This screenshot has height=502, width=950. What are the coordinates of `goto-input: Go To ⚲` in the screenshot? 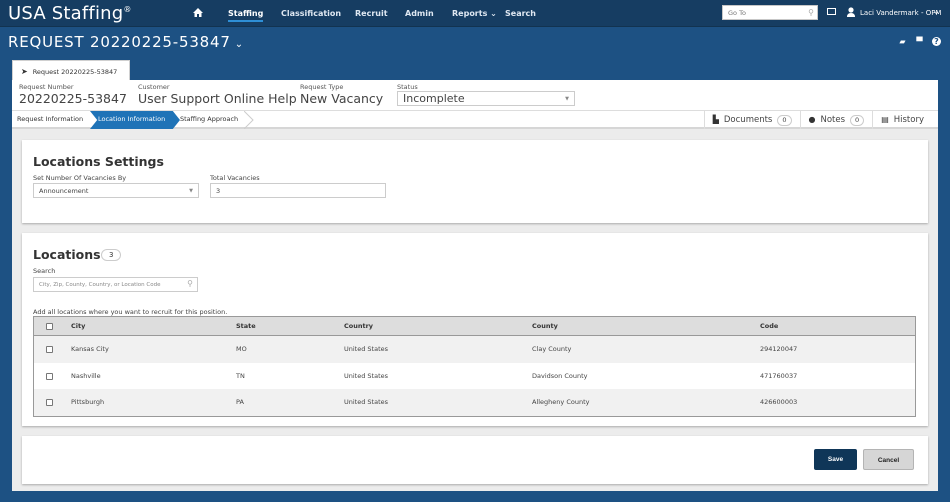 It's located at (770, 12).